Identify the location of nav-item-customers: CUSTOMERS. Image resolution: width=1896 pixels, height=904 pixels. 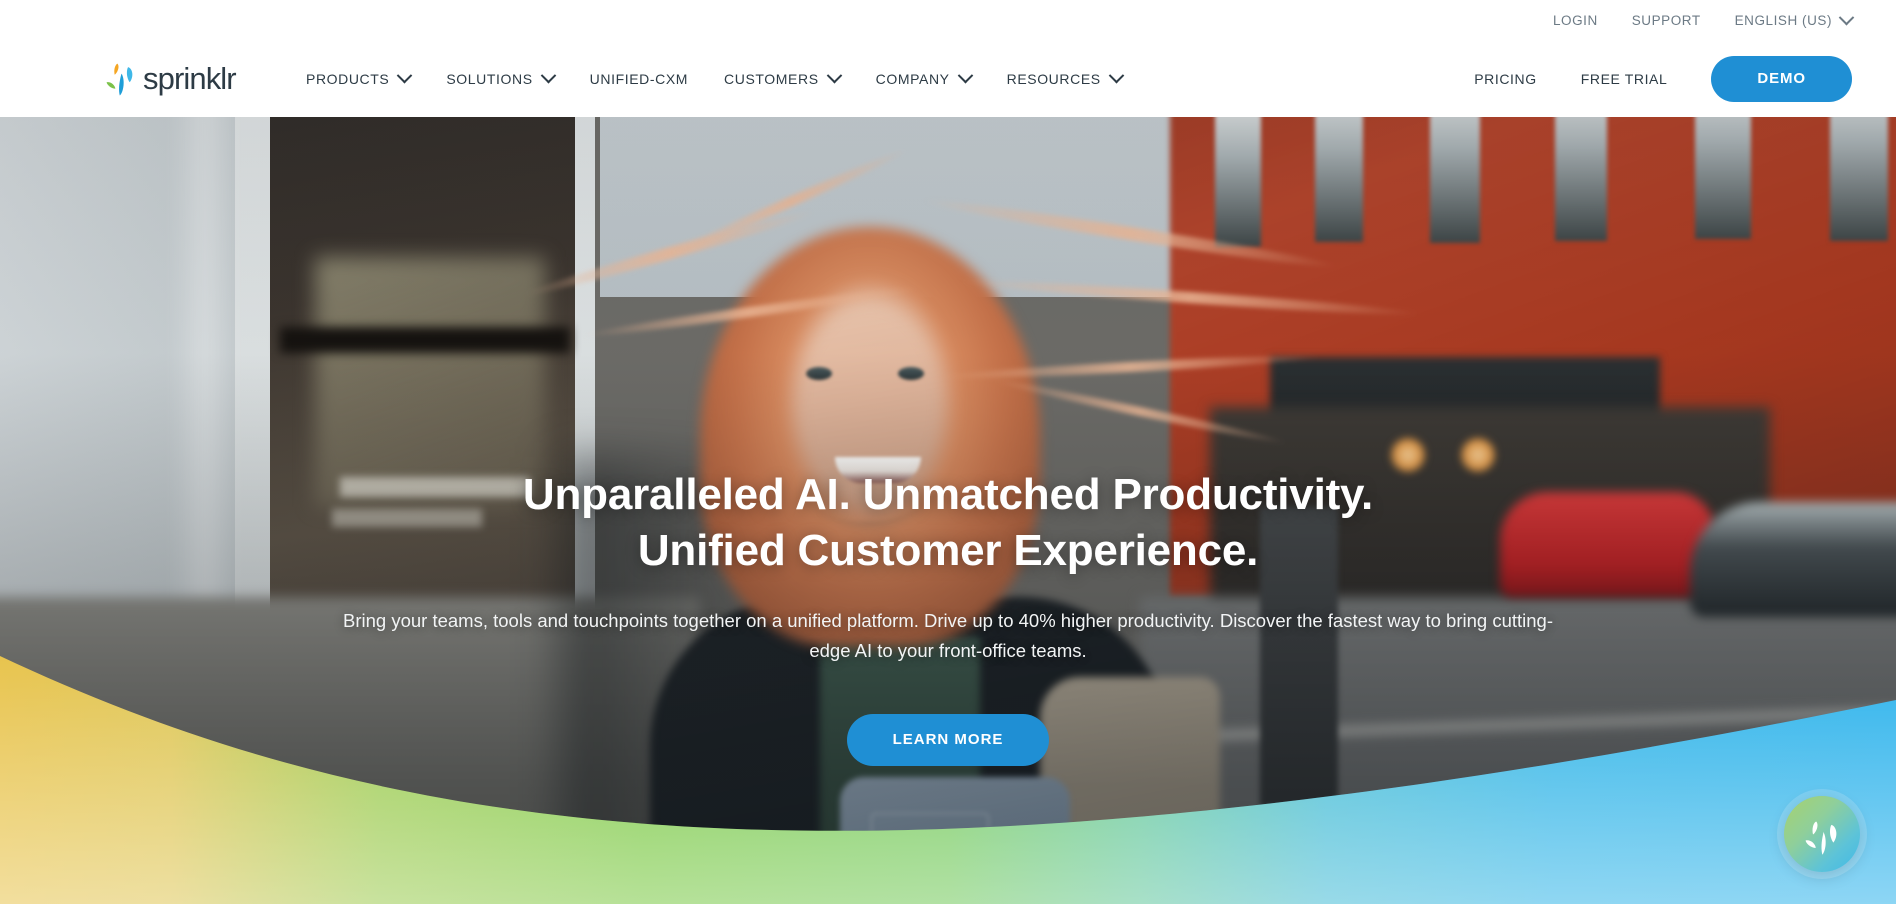
(782, 77).